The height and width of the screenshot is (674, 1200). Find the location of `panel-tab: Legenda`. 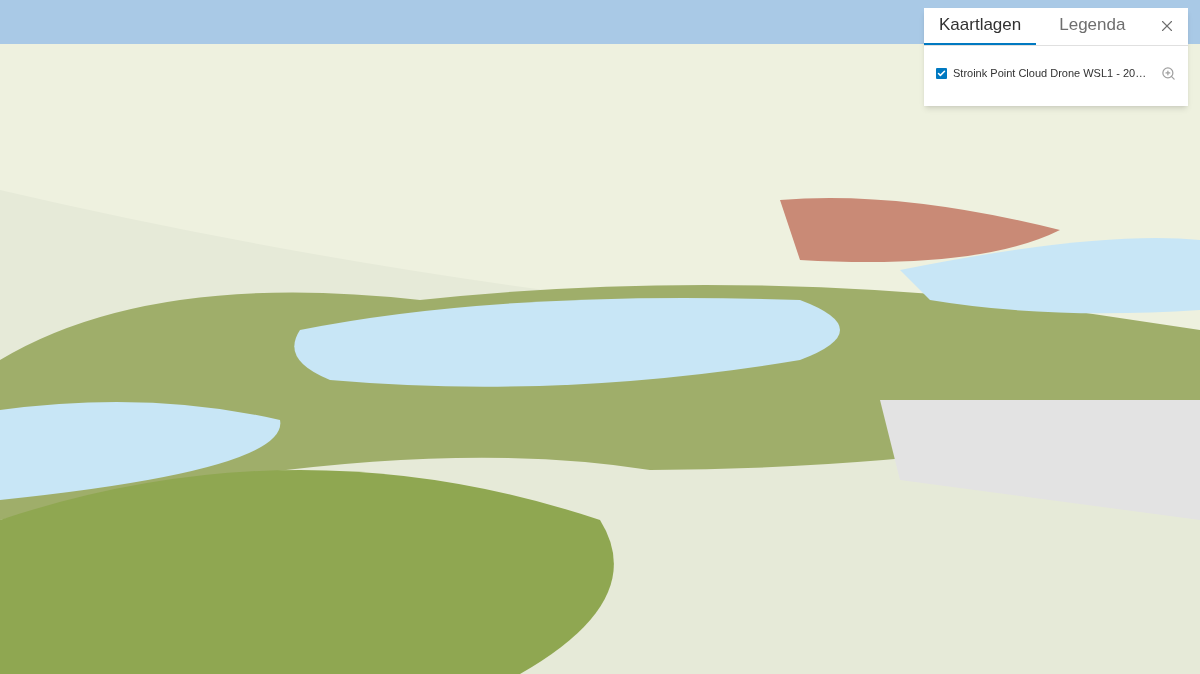

panel-tab: Legenda is located at coordinates (1092, 26).